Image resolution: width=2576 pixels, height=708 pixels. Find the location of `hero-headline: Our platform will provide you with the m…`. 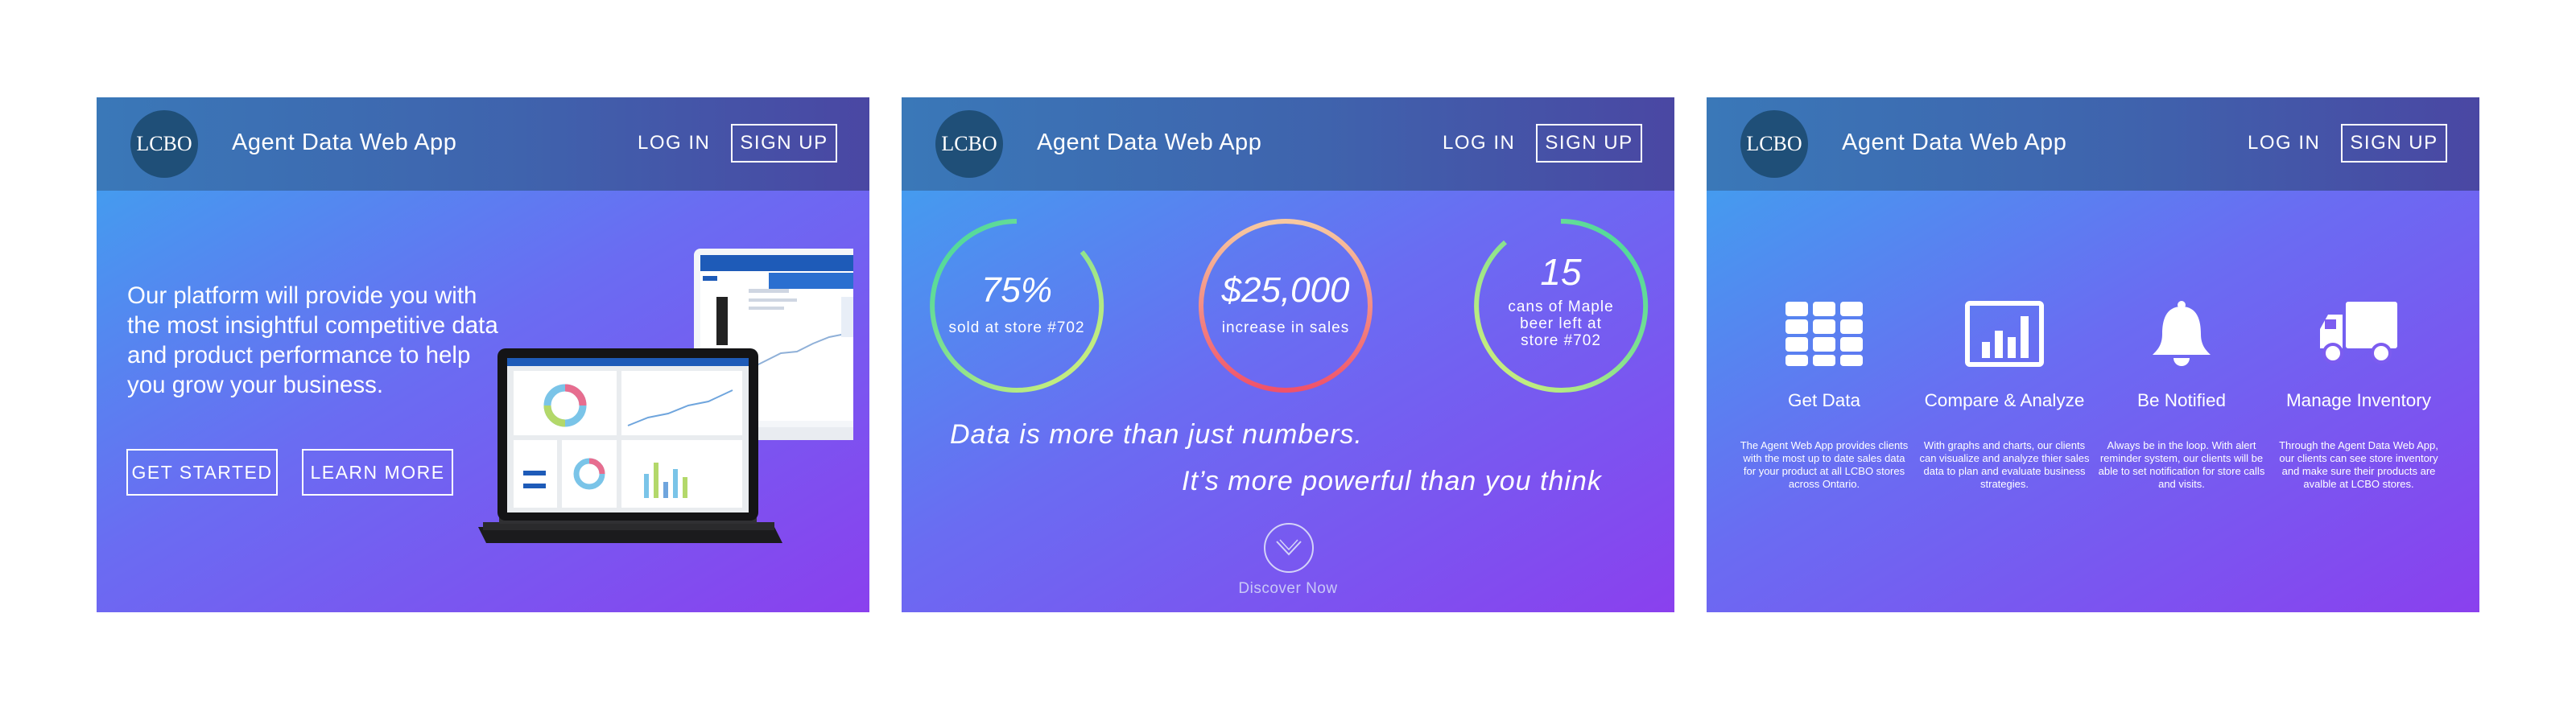

hero-headline: Our platform will provide you with the m… is located at coordinates (312, 340).